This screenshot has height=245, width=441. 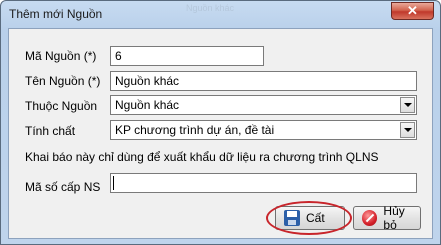 I want to click on ma-nguon-label: Mã Nguồn (*), so click(x=61, y=56).